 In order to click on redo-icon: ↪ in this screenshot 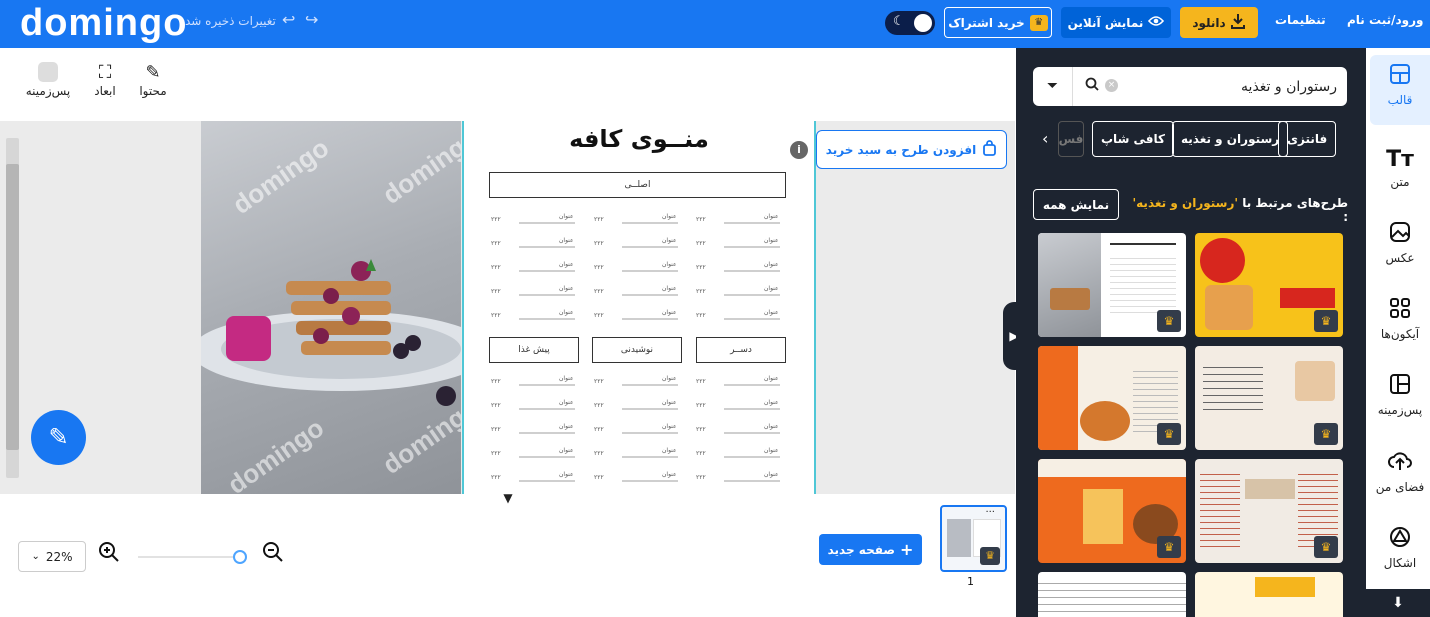, I will do `click(311, 19)`.